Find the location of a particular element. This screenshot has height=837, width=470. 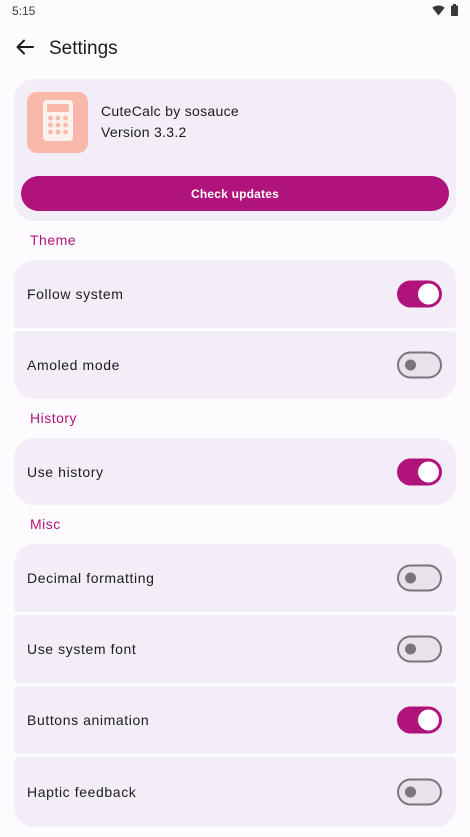

setting-label: Decimal formatting is located at coordinates (91, 578).